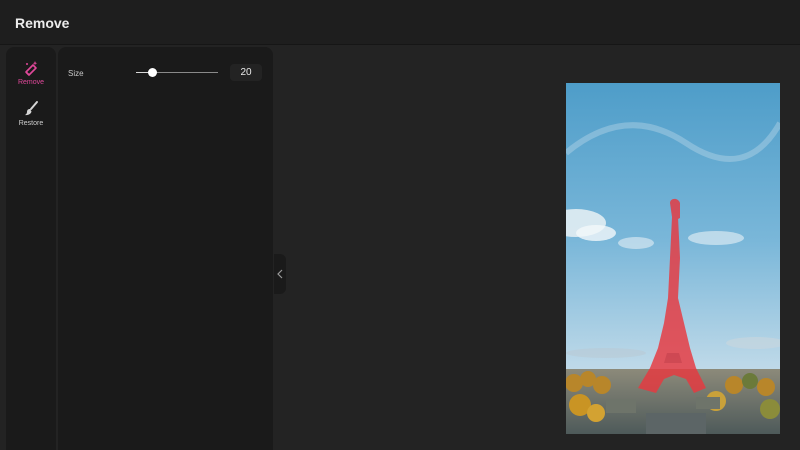 The height and width of the screenshot is (450, 800). Describe the element at coordinates (31, 123) in the screenshot. I see `restore-tool-label: Restore` at that location.